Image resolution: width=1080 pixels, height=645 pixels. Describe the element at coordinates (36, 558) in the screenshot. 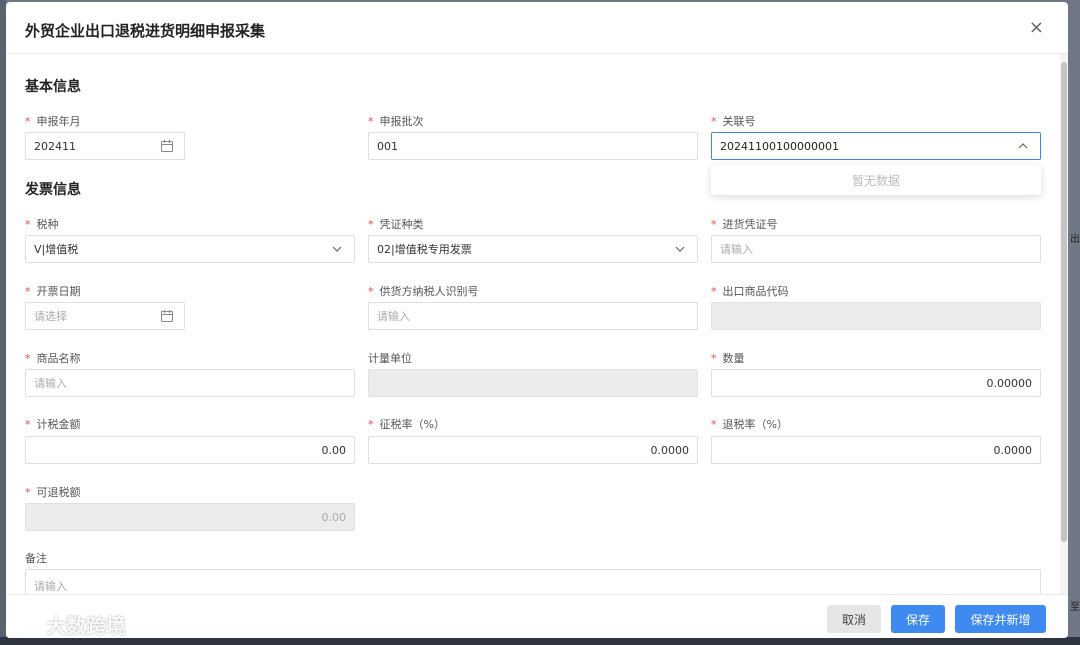

I see `label-remark: 备注` at that location.